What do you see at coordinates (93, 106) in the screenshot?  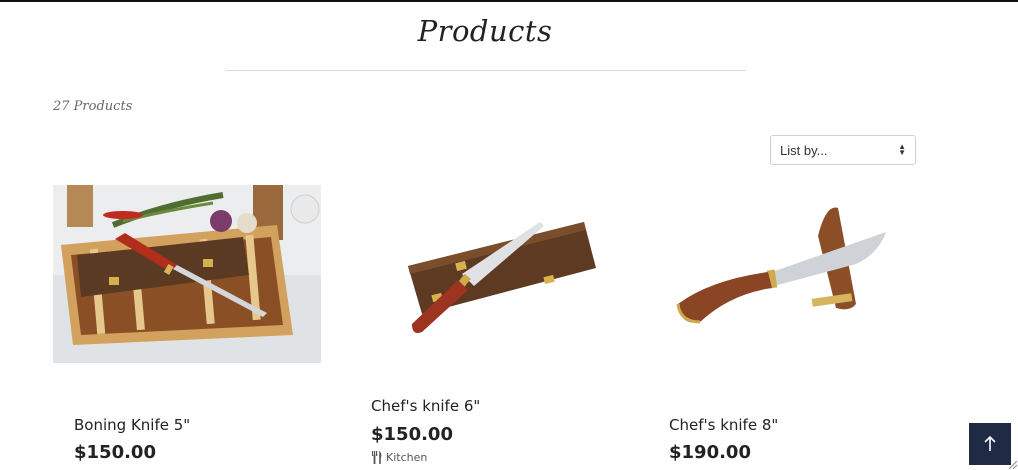 I see `product-count: 27 Products` at bounding box center [93, 106].